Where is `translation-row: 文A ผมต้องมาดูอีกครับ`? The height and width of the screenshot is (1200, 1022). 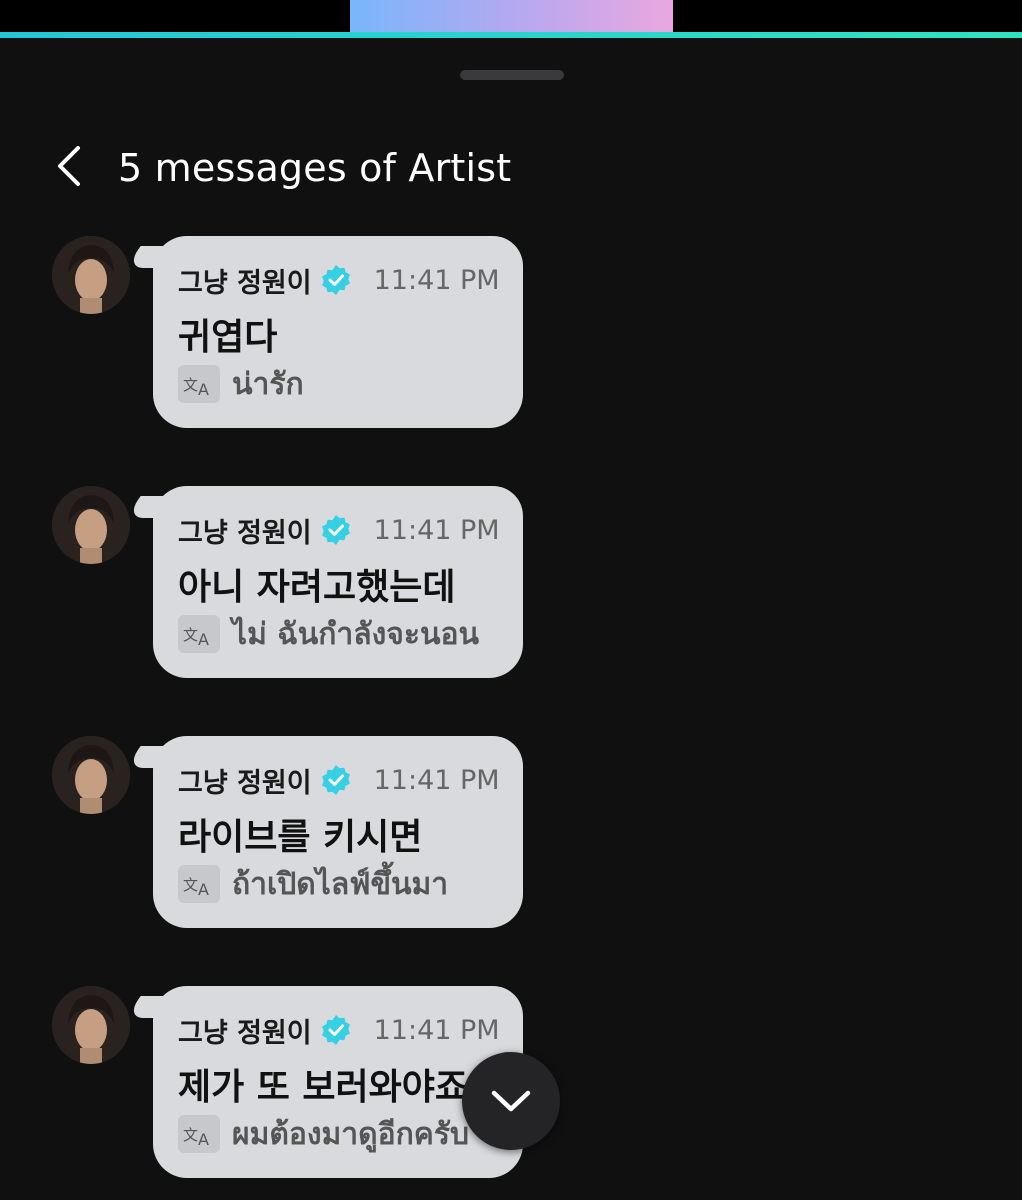
translation-row: 文A ผมต้องมาดูอีกครับ is located at coordinates (323, 1134).